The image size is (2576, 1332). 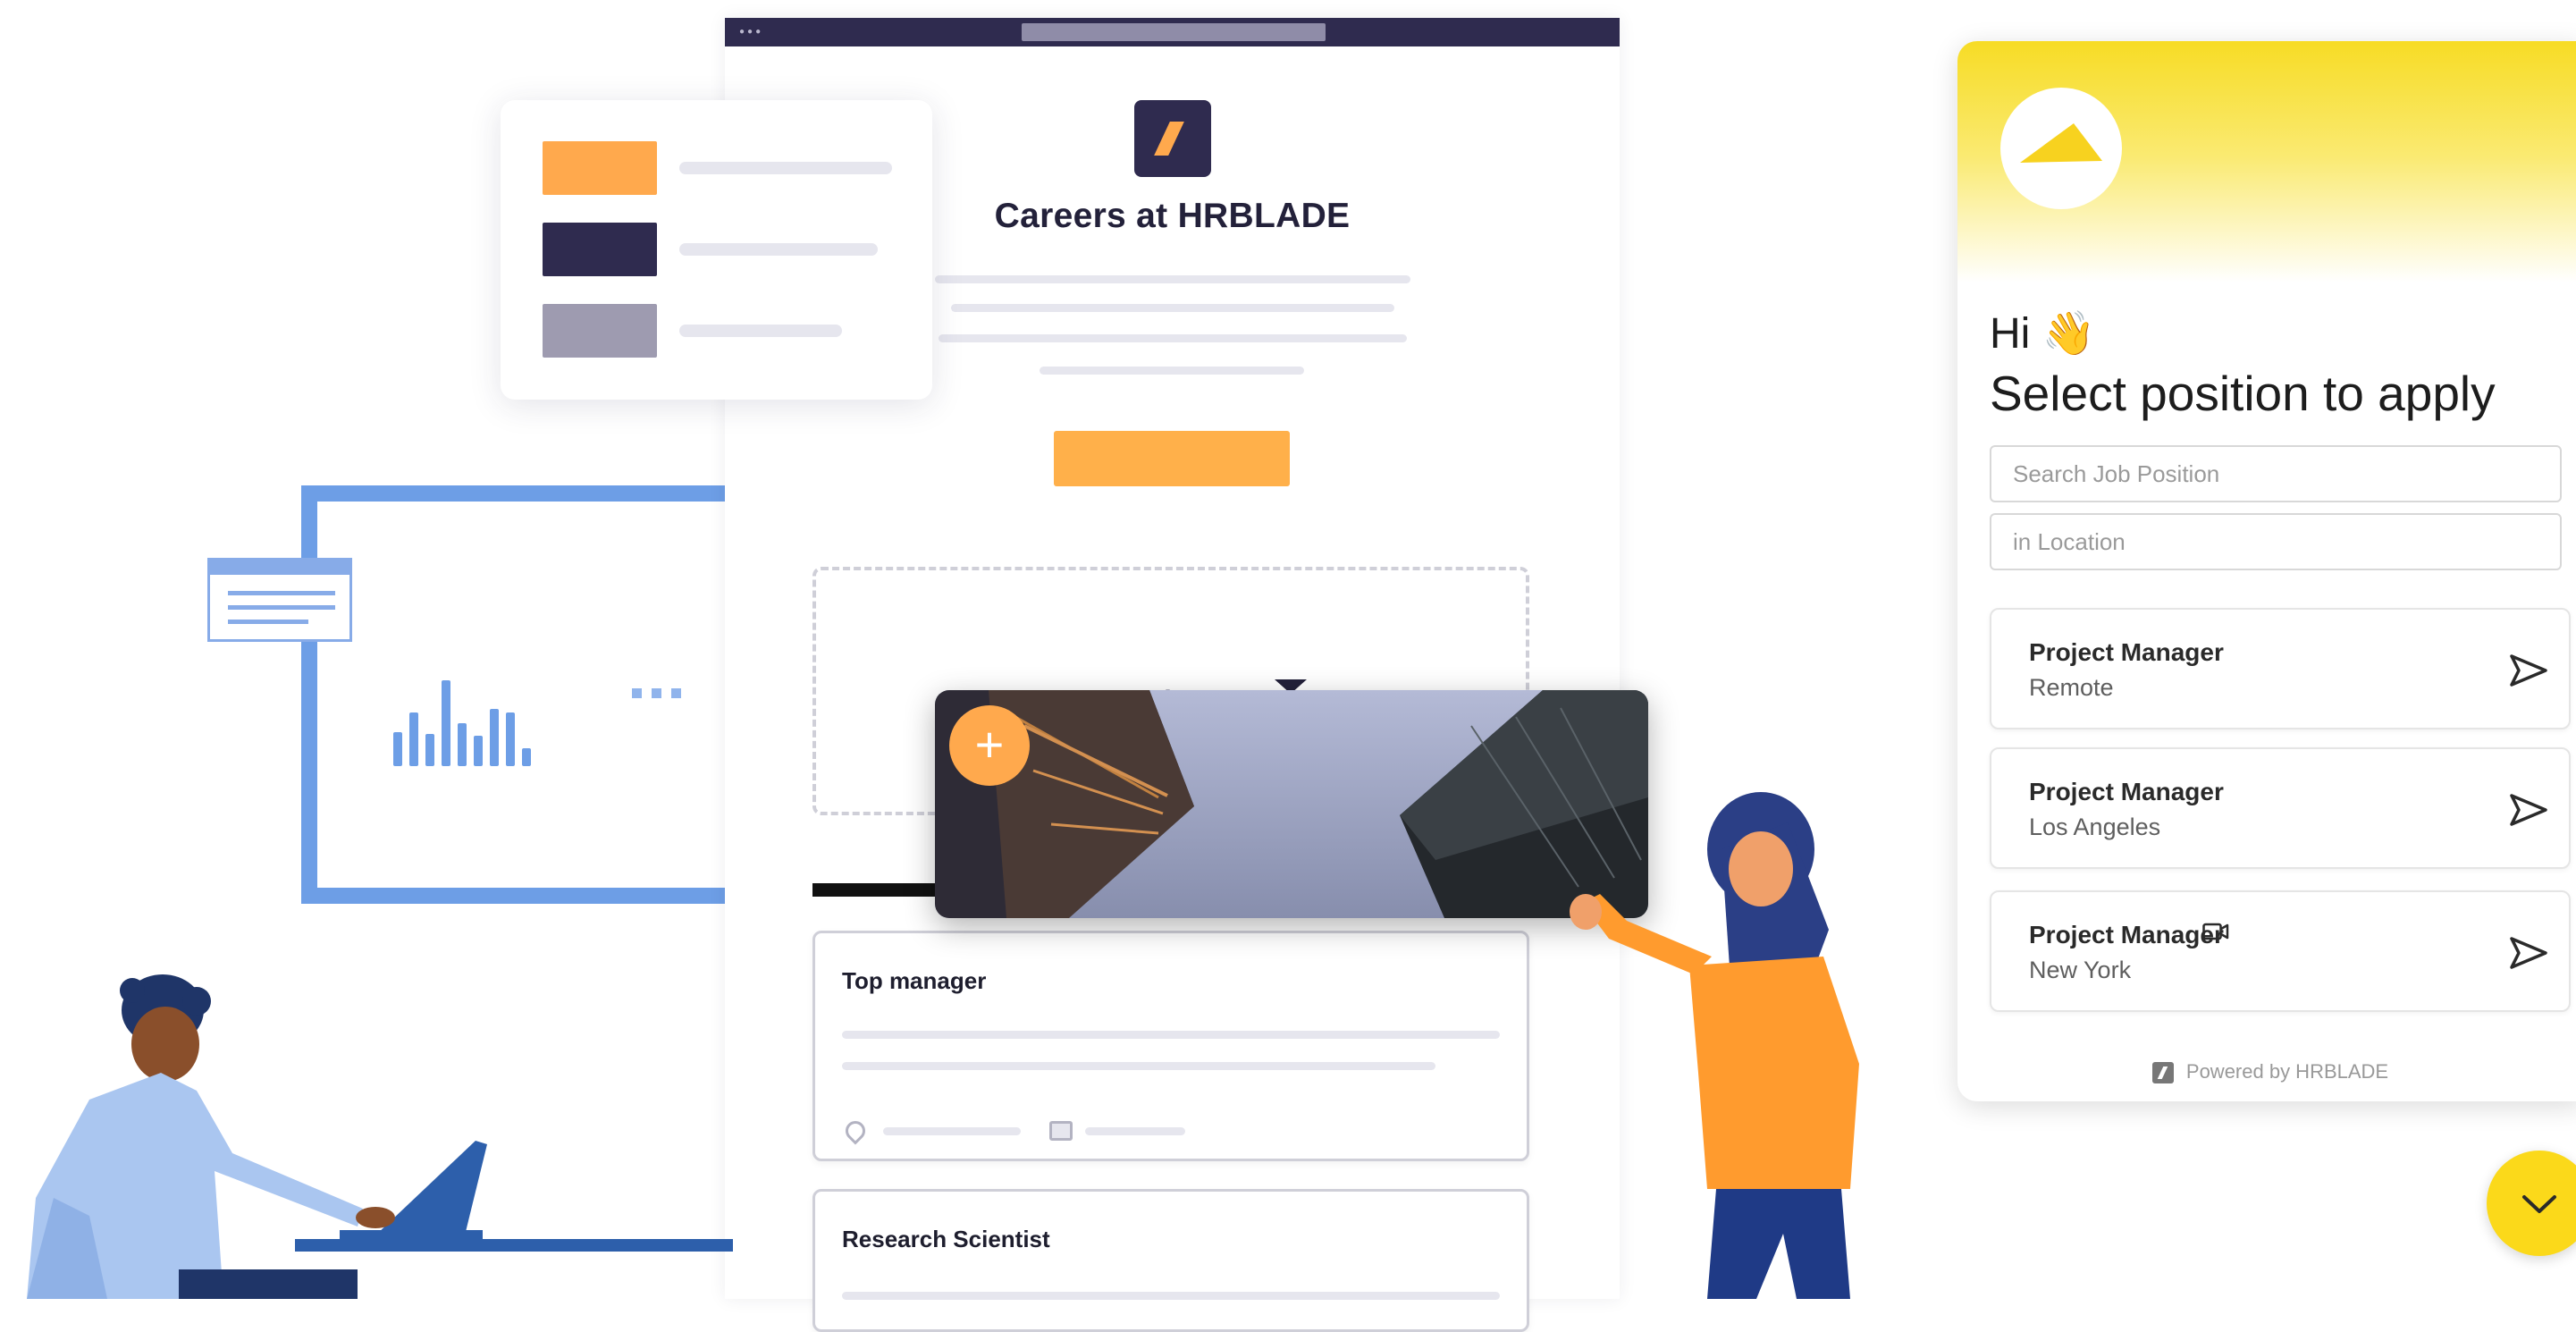 What do you see at coordinates (2243, 393) in the screenshot?
I see `widget-subtitle: Select position to apply` at bounding box center [2243, 393].